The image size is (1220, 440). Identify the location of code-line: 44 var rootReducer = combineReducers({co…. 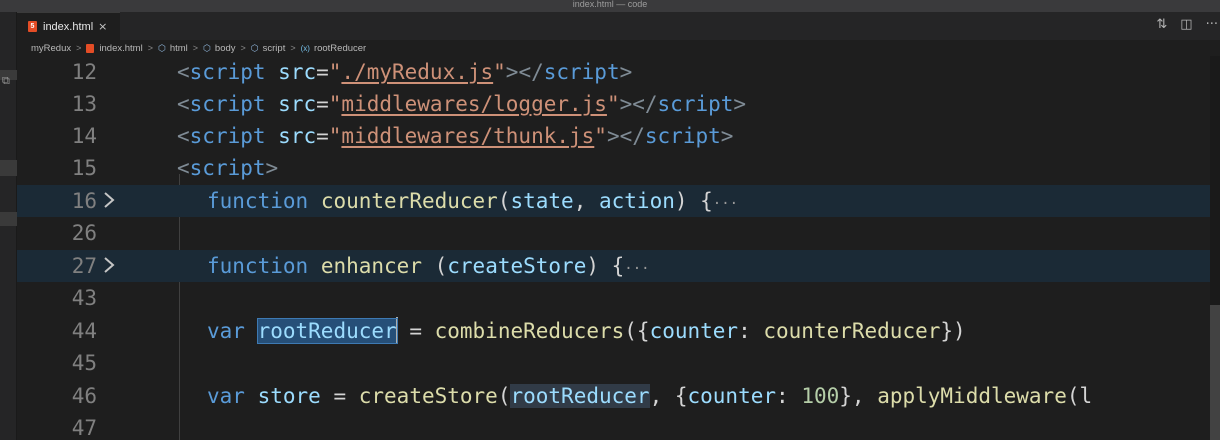
(618, 331).